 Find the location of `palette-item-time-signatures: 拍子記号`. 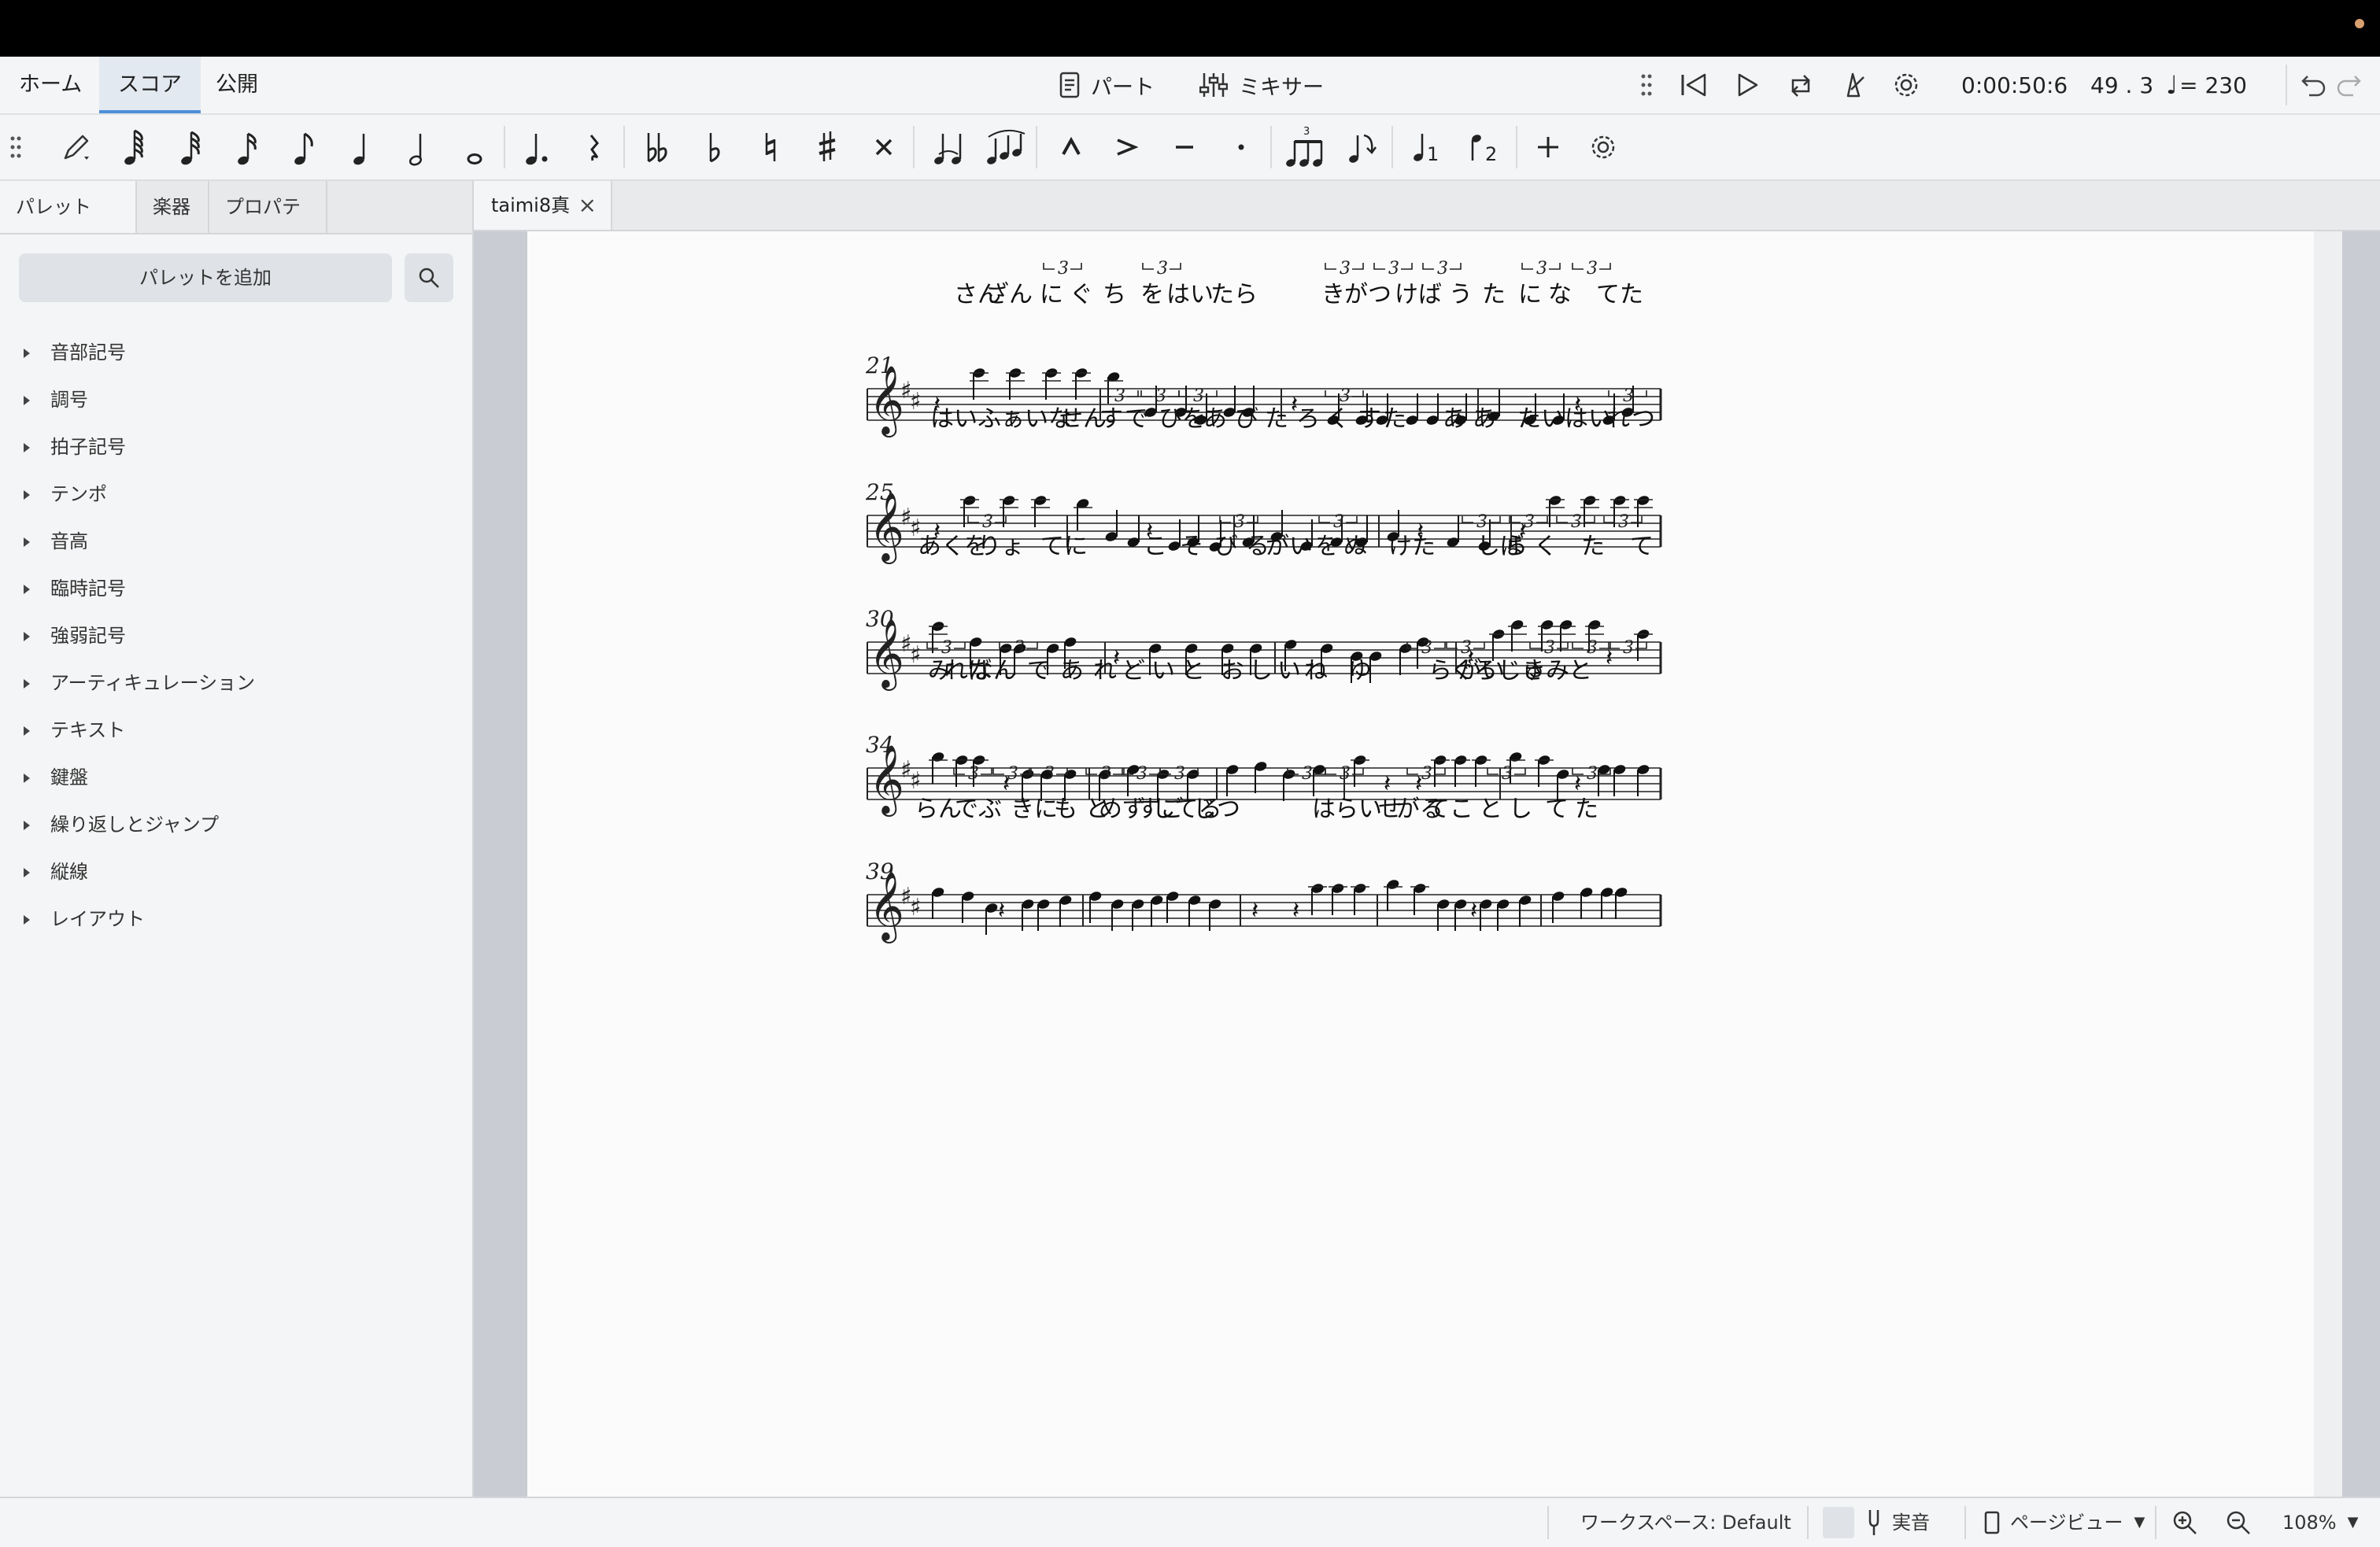

palette-item-time-signatures: 拍子記号 is located at coordinates (75, 447).